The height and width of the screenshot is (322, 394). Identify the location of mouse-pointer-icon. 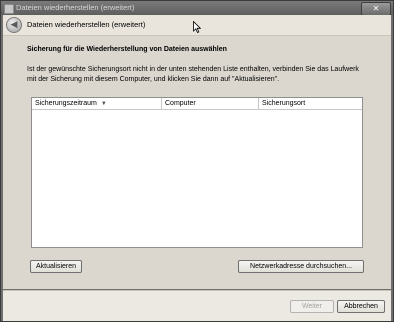
(197, 27).